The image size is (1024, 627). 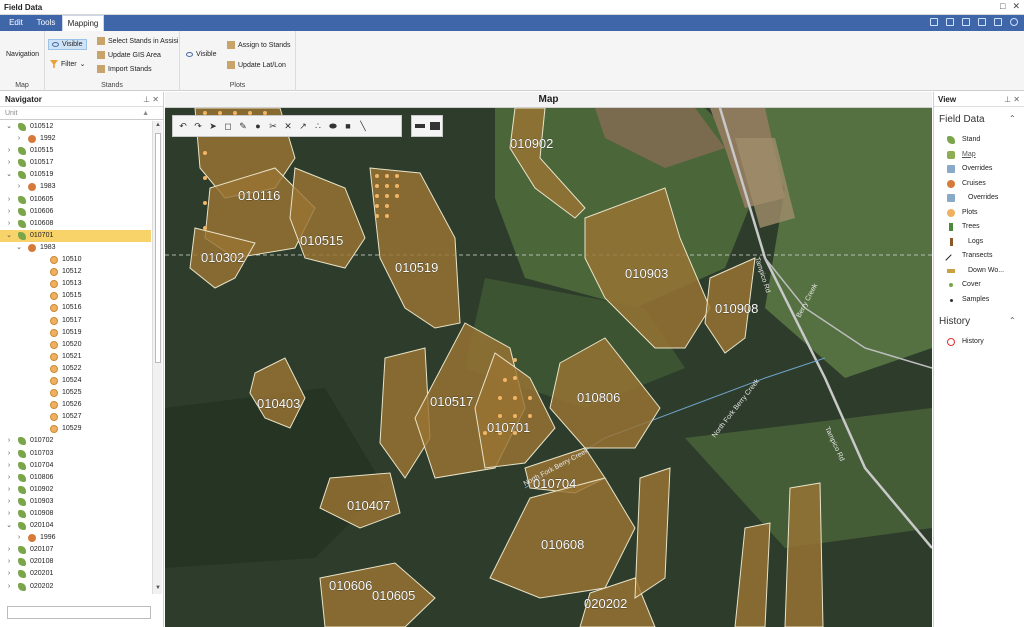 What do you see at coordinates (79, 612) in the screenshot?
I see `navigator-search-input` at bounding box center [79, 612].